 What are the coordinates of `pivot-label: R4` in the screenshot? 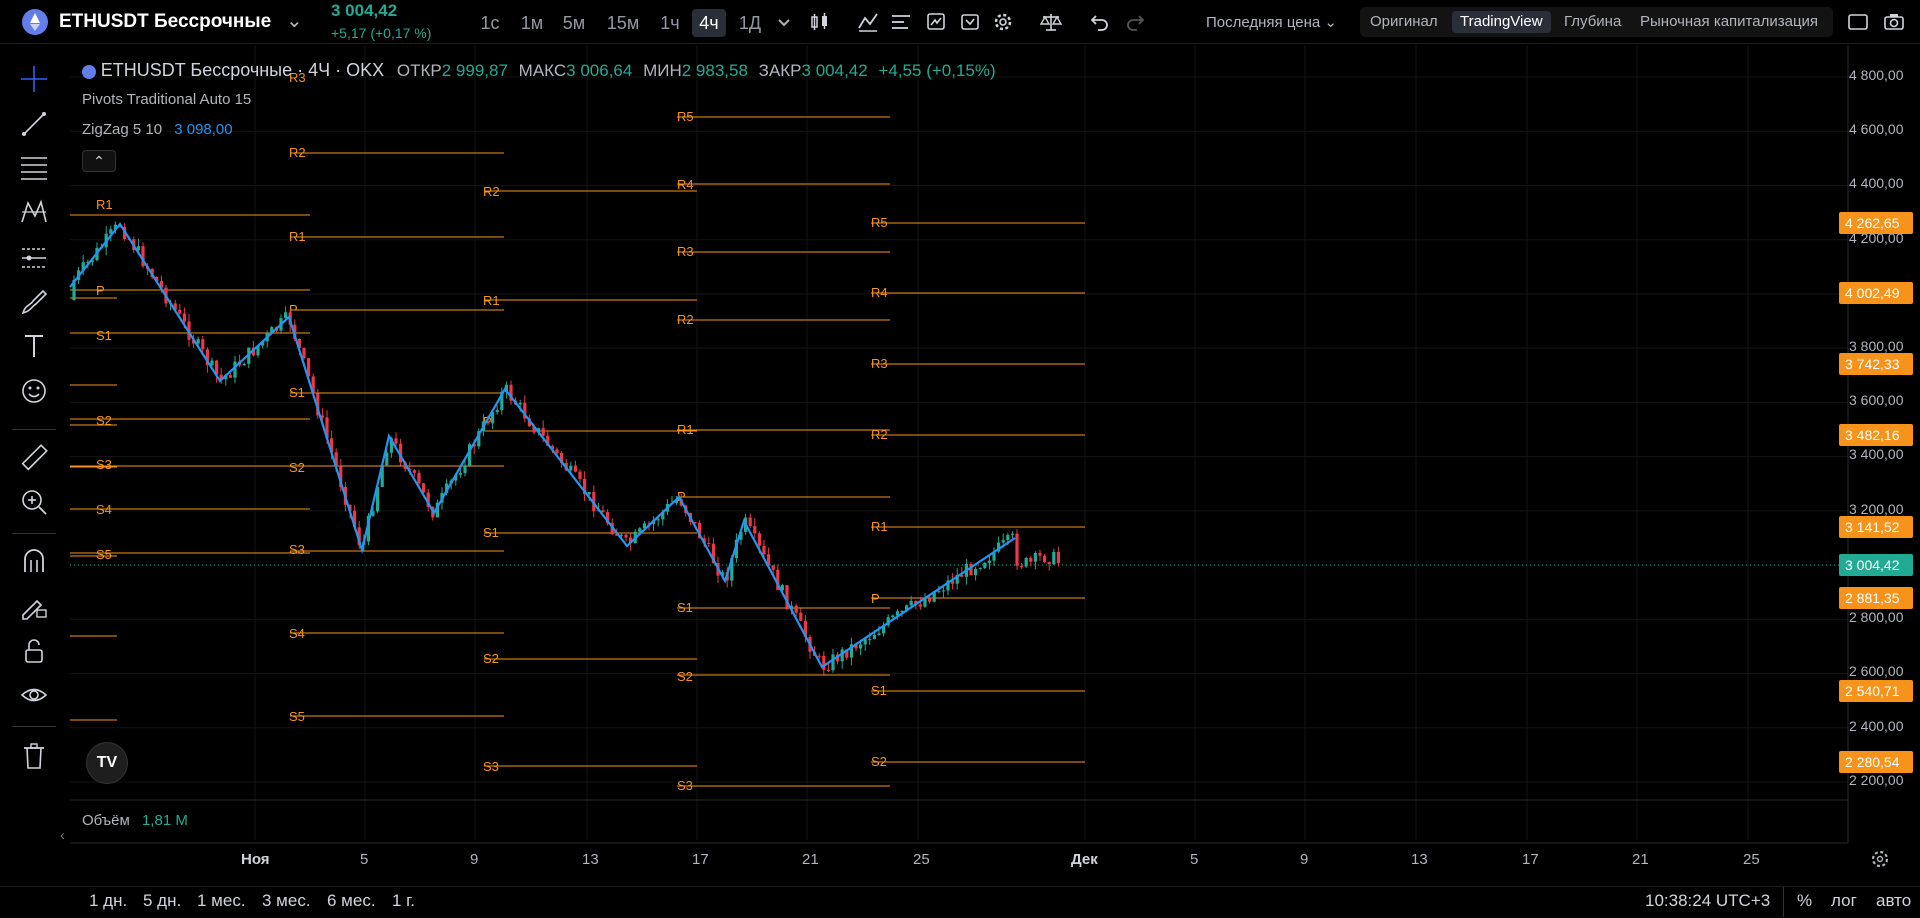 It's located at (685, 184).